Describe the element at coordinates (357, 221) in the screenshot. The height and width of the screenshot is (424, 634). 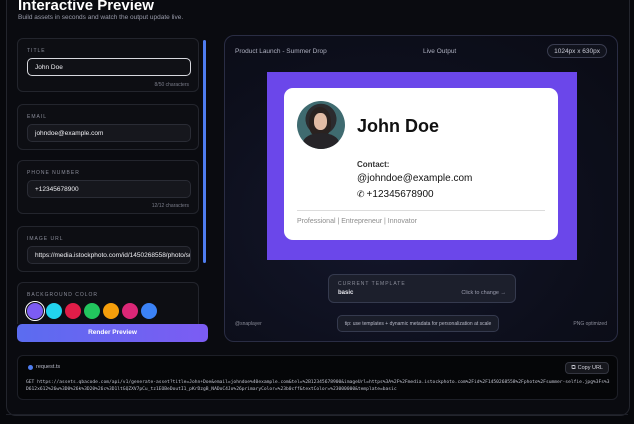
I see `card-tagline: Professional | Entrepreneur | Innovator` at that location.